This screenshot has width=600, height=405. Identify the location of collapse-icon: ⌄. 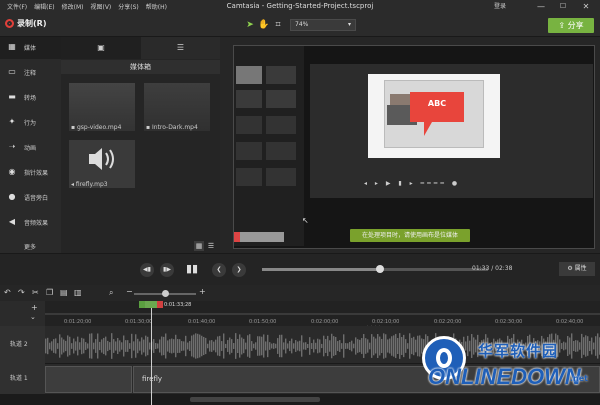
(33, 317).